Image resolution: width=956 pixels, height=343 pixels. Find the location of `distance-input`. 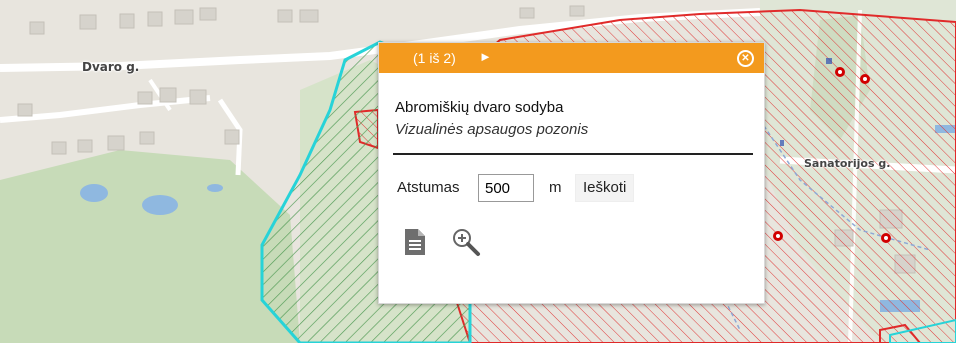

distance-input is located at coordinates (506, 188).